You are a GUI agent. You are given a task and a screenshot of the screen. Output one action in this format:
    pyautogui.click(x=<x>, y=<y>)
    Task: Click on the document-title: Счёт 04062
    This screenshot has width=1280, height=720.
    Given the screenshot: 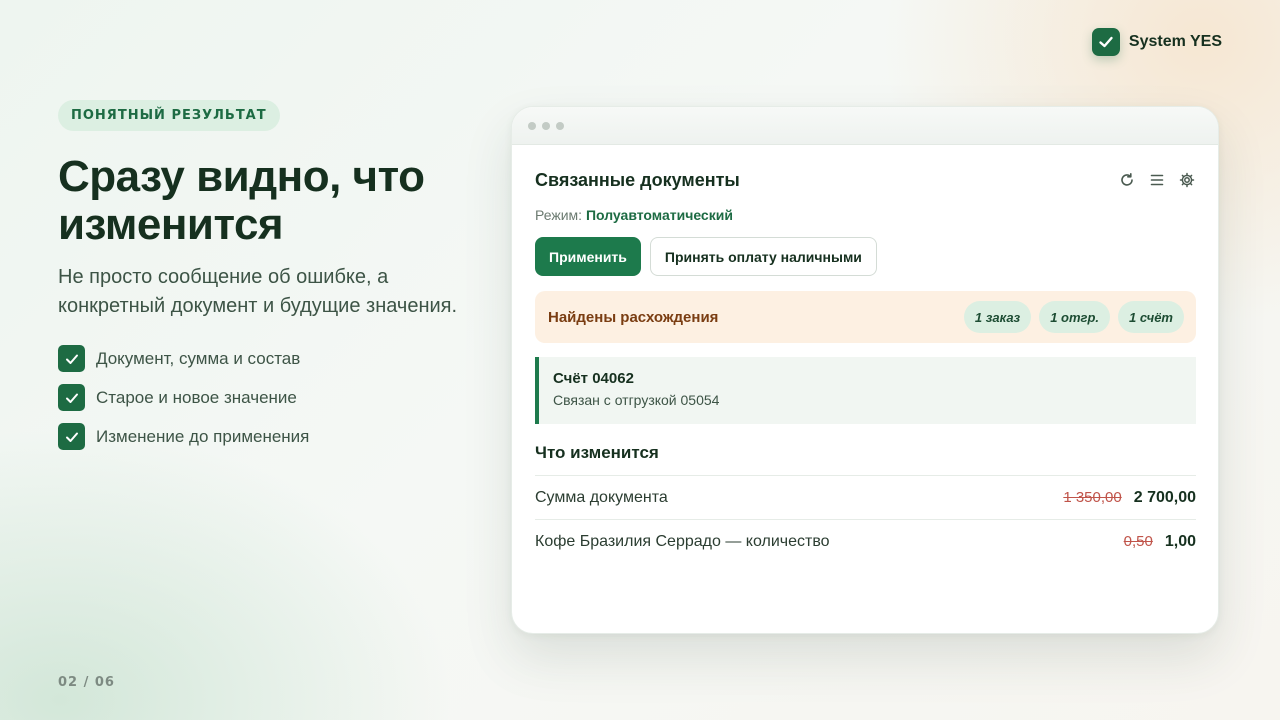 What is the action you would take?
    pyautogui.click(x=593, y=378)
    